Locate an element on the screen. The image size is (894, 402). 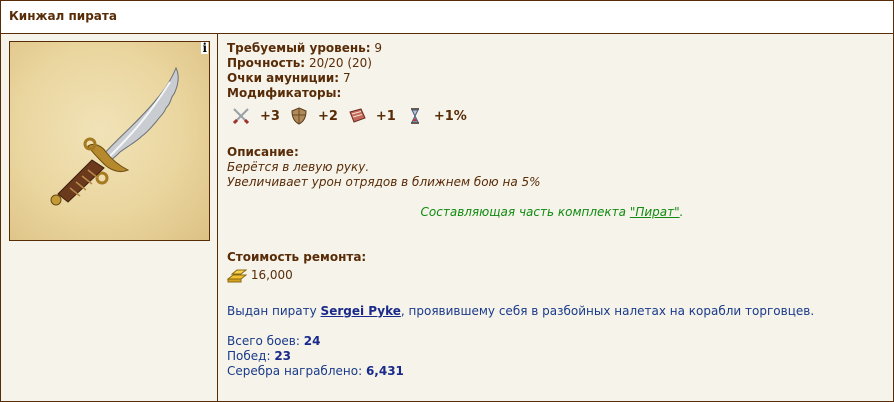
durability-row: Прочность: 20/20 (20) is located at coordinates (299, 63).